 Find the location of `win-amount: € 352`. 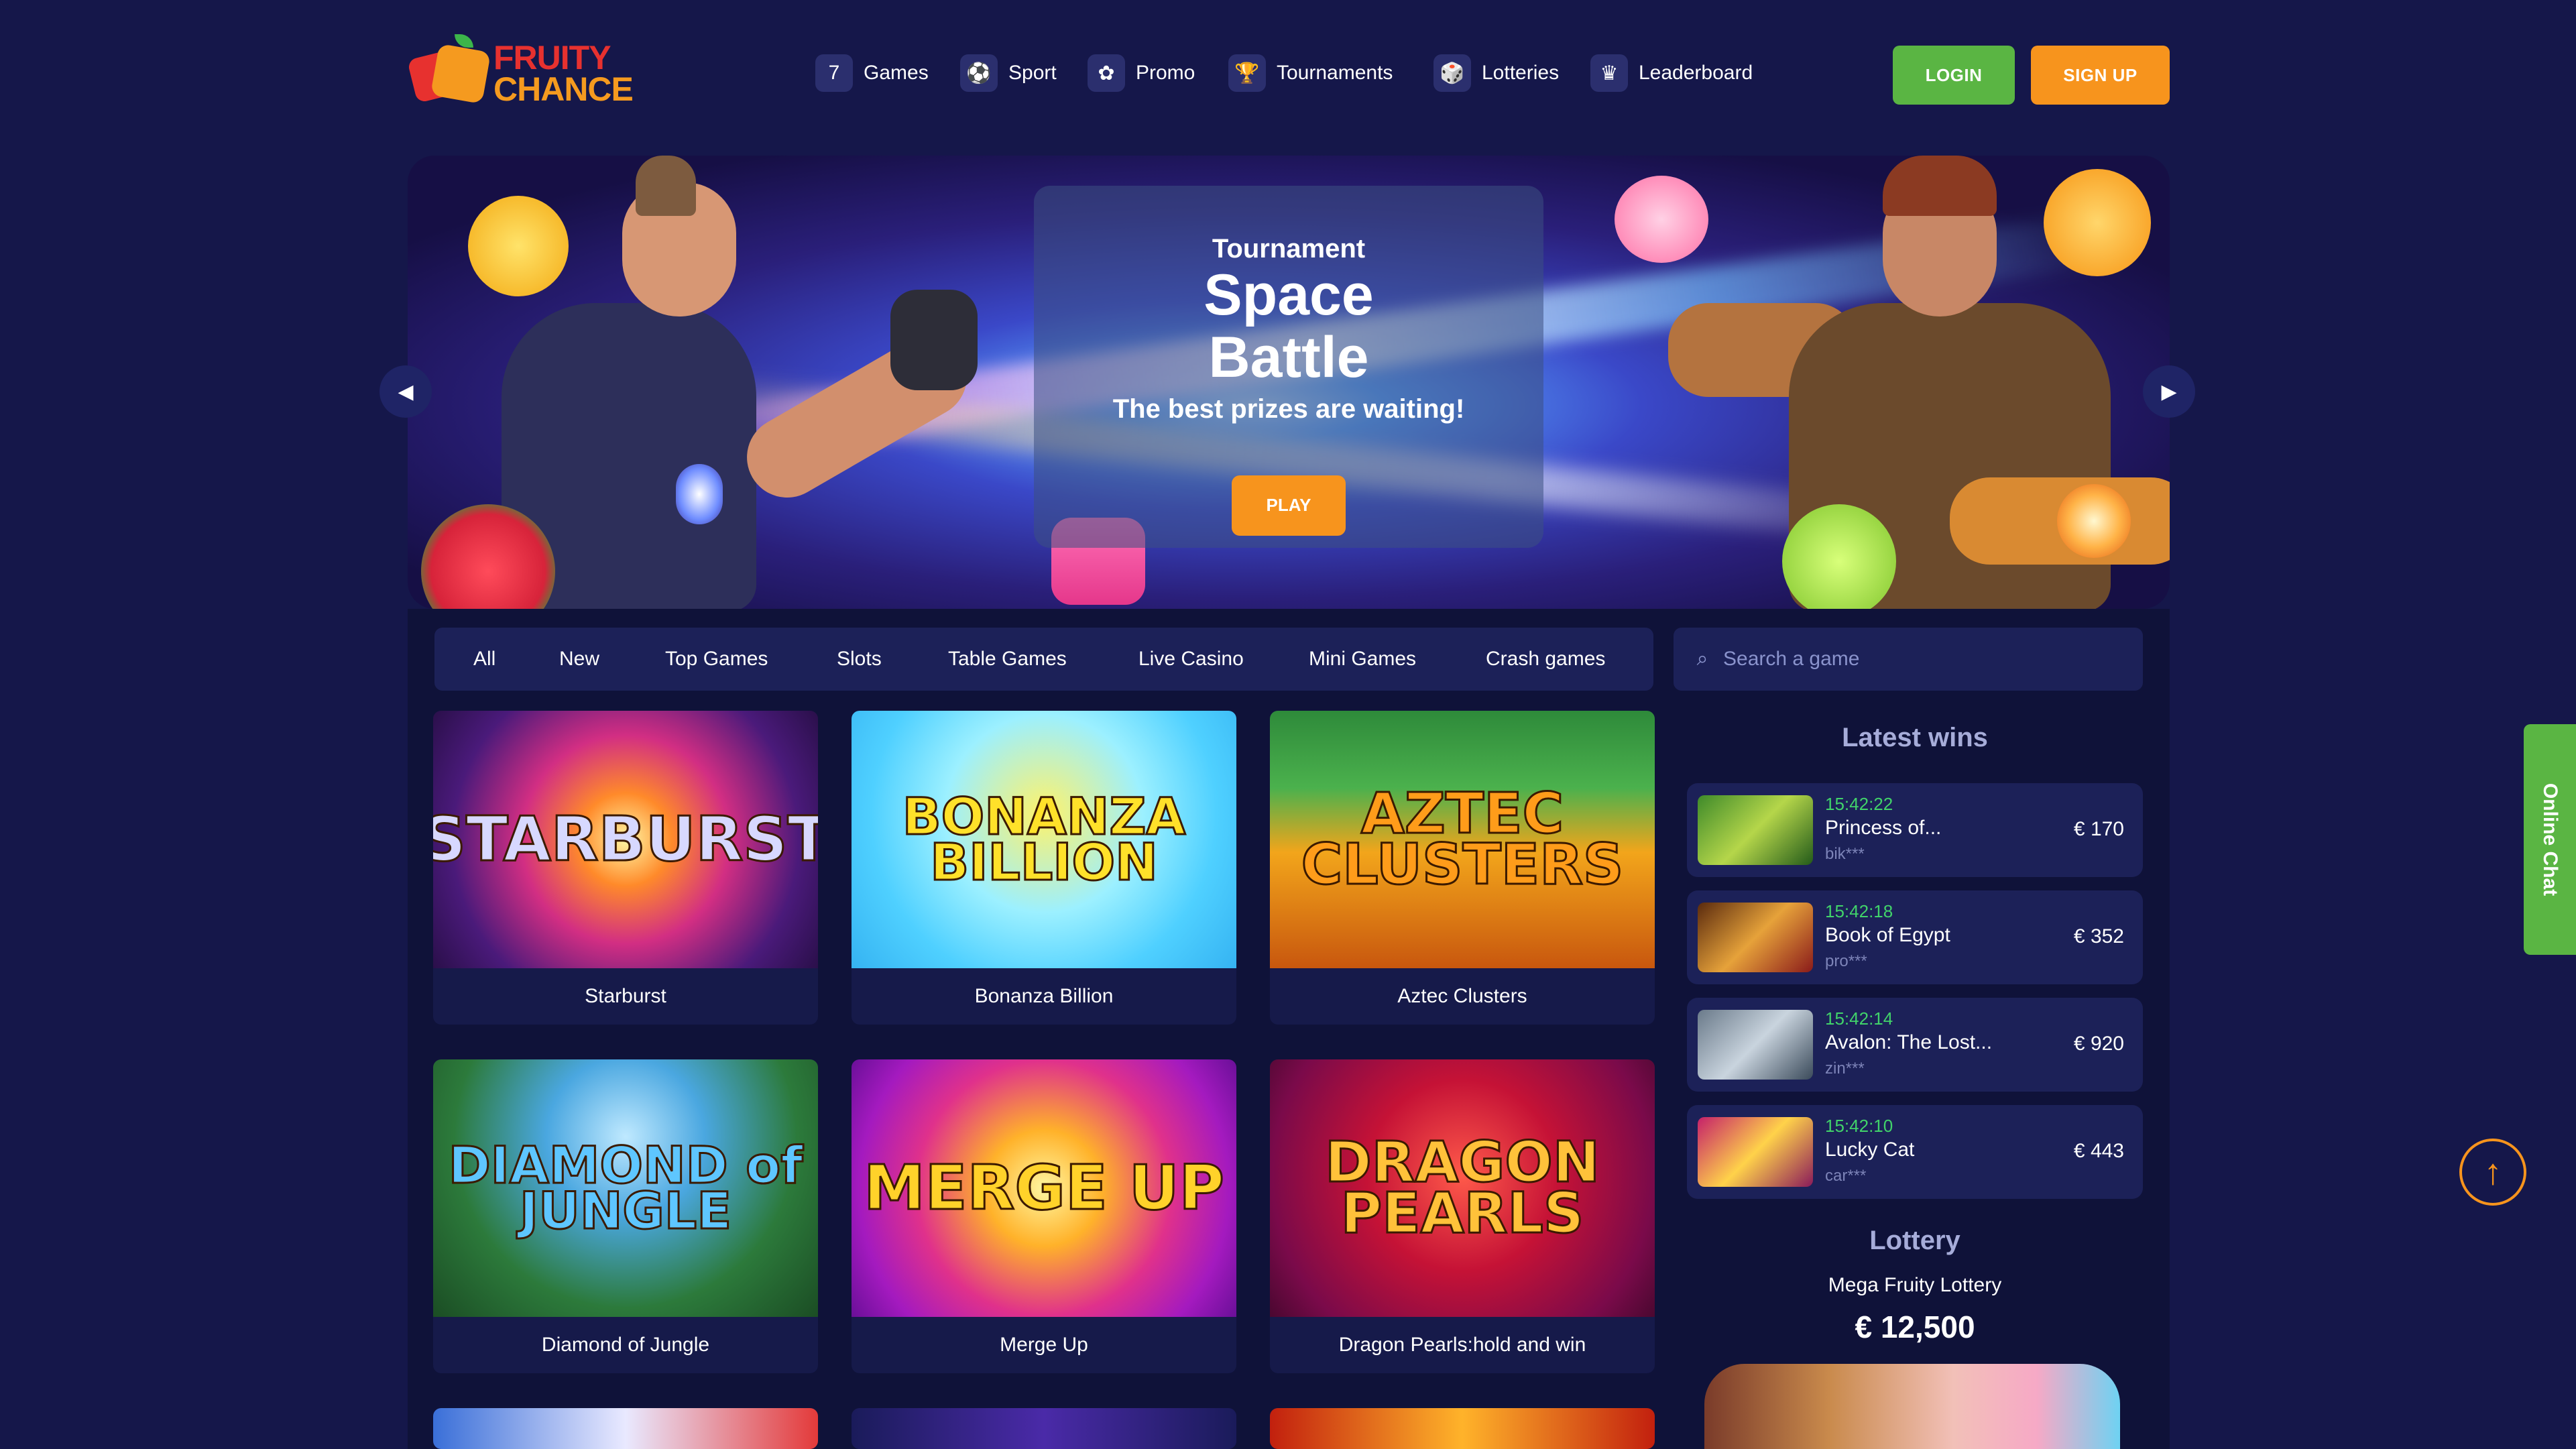

win-amount: € 352 is located at coordinates (2098, 936).